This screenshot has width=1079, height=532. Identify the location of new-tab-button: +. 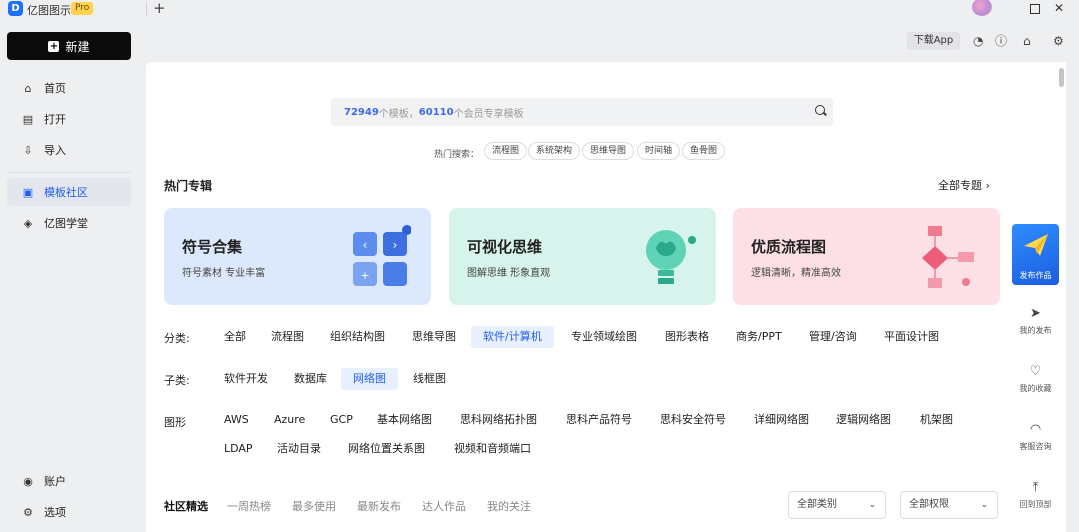
(159, 8).